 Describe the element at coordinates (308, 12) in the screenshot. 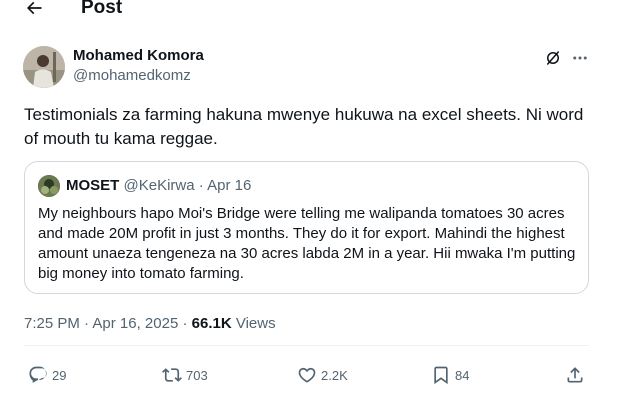

I see `post-header: Post` at that location.